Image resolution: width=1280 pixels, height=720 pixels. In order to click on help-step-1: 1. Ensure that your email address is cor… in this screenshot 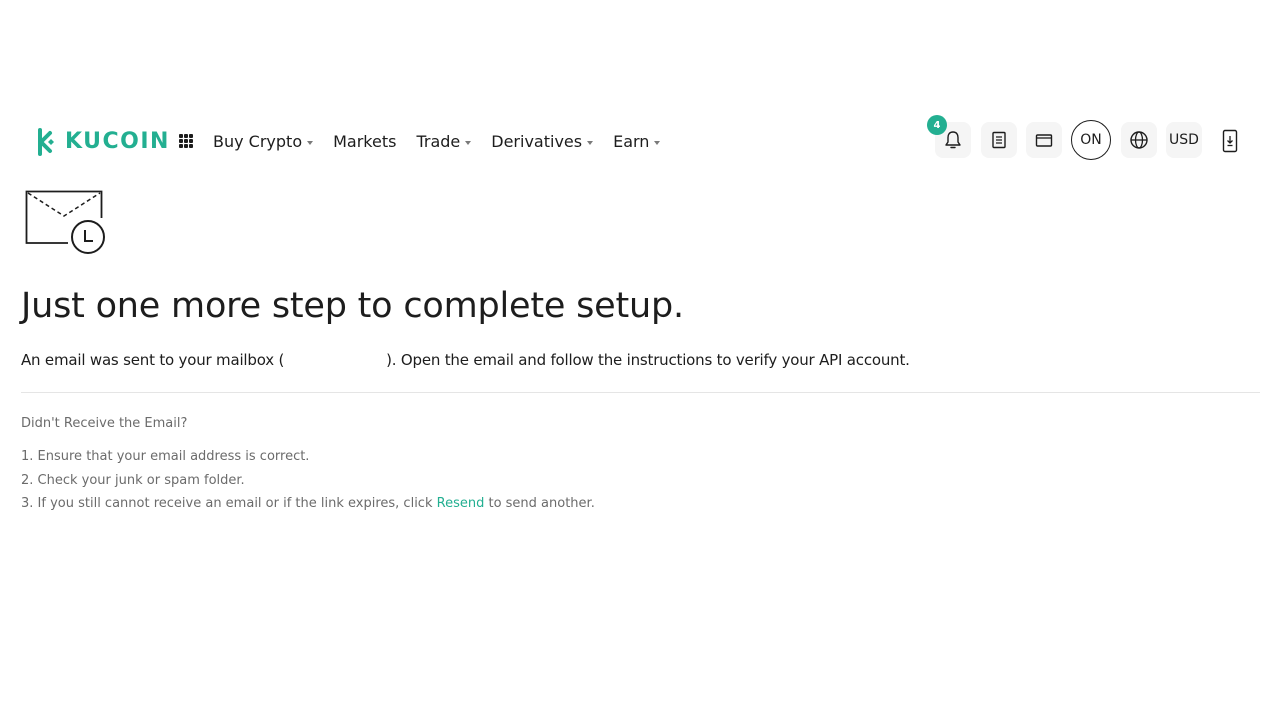, I will do `click(165, 456)`.